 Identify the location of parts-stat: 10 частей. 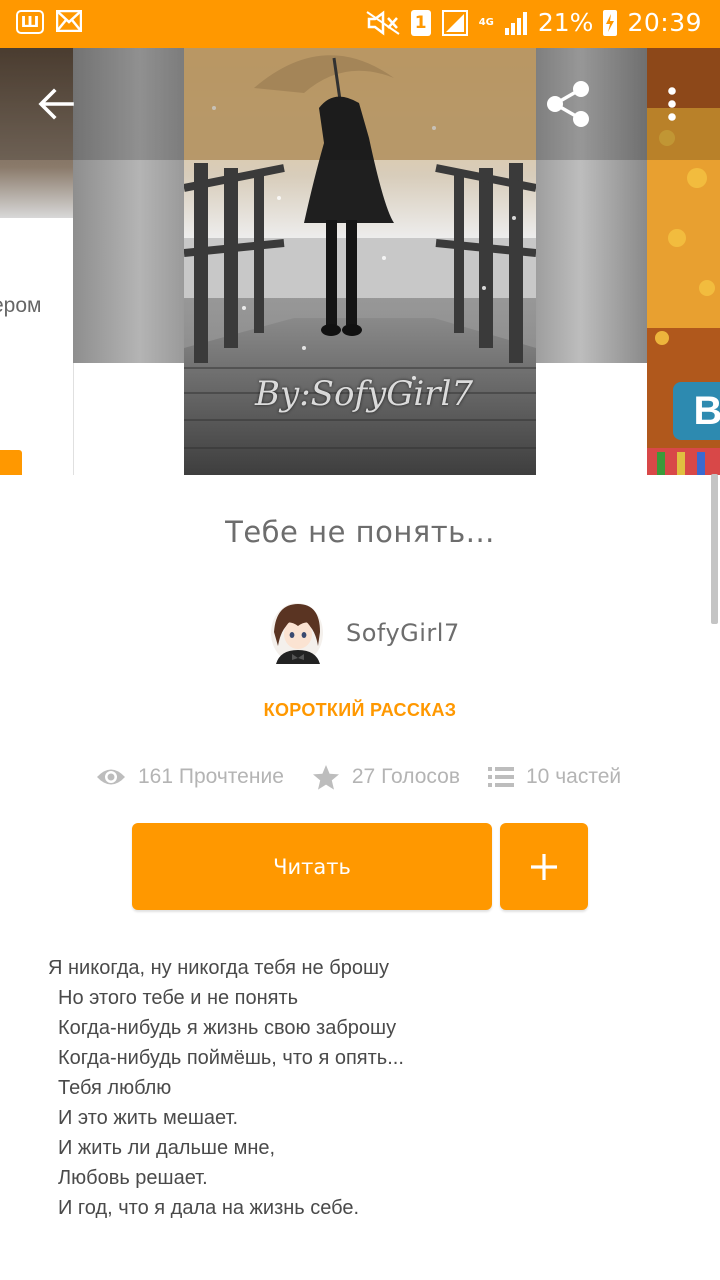
(554, 777).